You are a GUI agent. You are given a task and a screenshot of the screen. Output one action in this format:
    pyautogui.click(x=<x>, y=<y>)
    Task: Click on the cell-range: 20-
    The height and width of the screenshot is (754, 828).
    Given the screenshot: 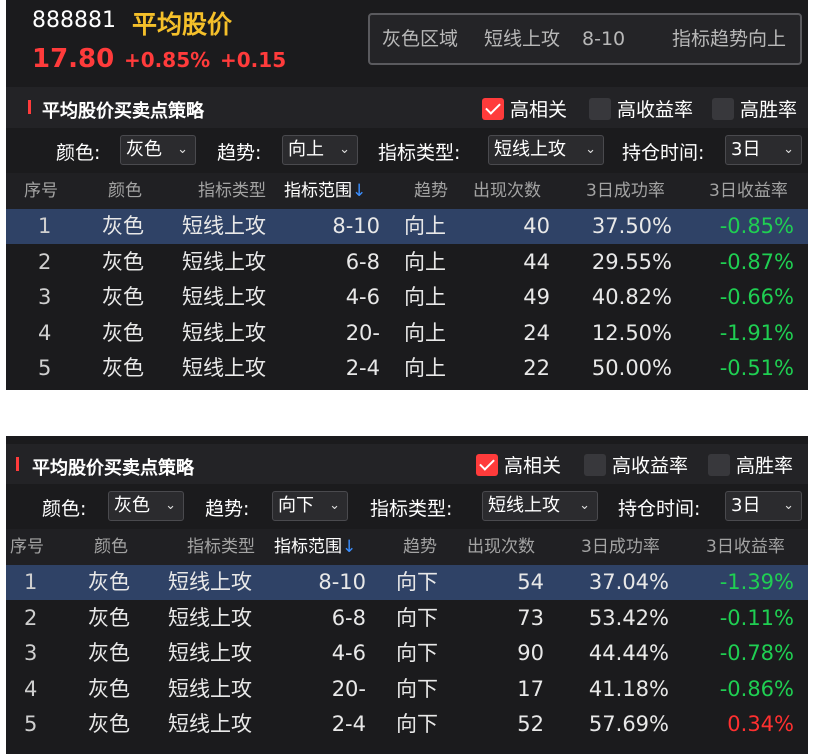 What is the action you would take?
    pyautogui.click(x=348, y=688)
    